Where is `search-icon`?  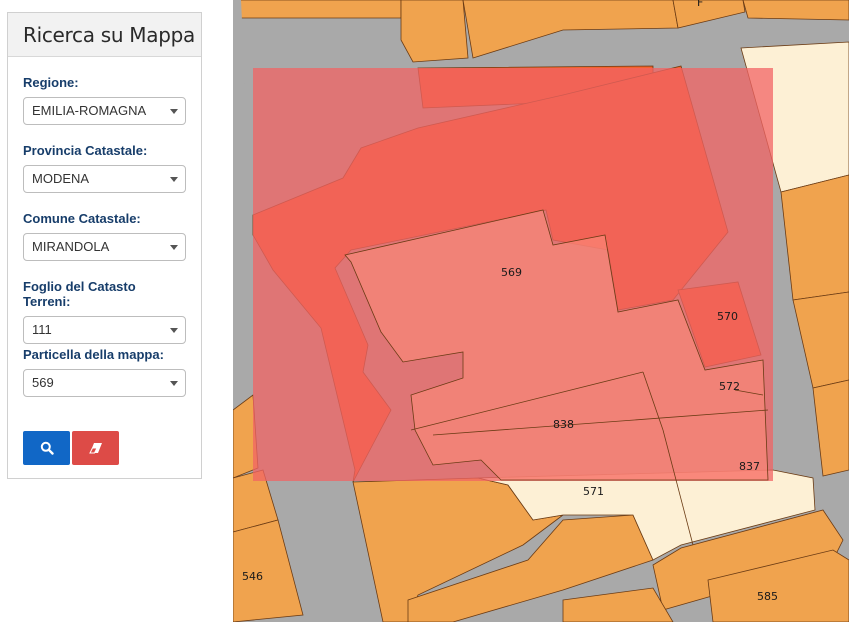
search-icon is located at coordinates (47, 448).